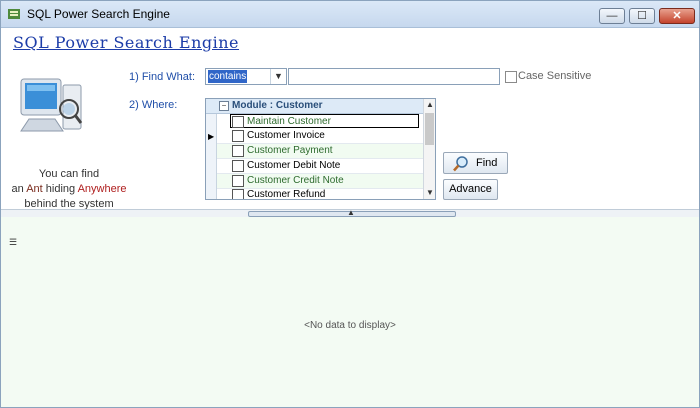 This screenshot has width=700, height=408. I want to click on case-sensitive-checkbox, so click(511, 77).